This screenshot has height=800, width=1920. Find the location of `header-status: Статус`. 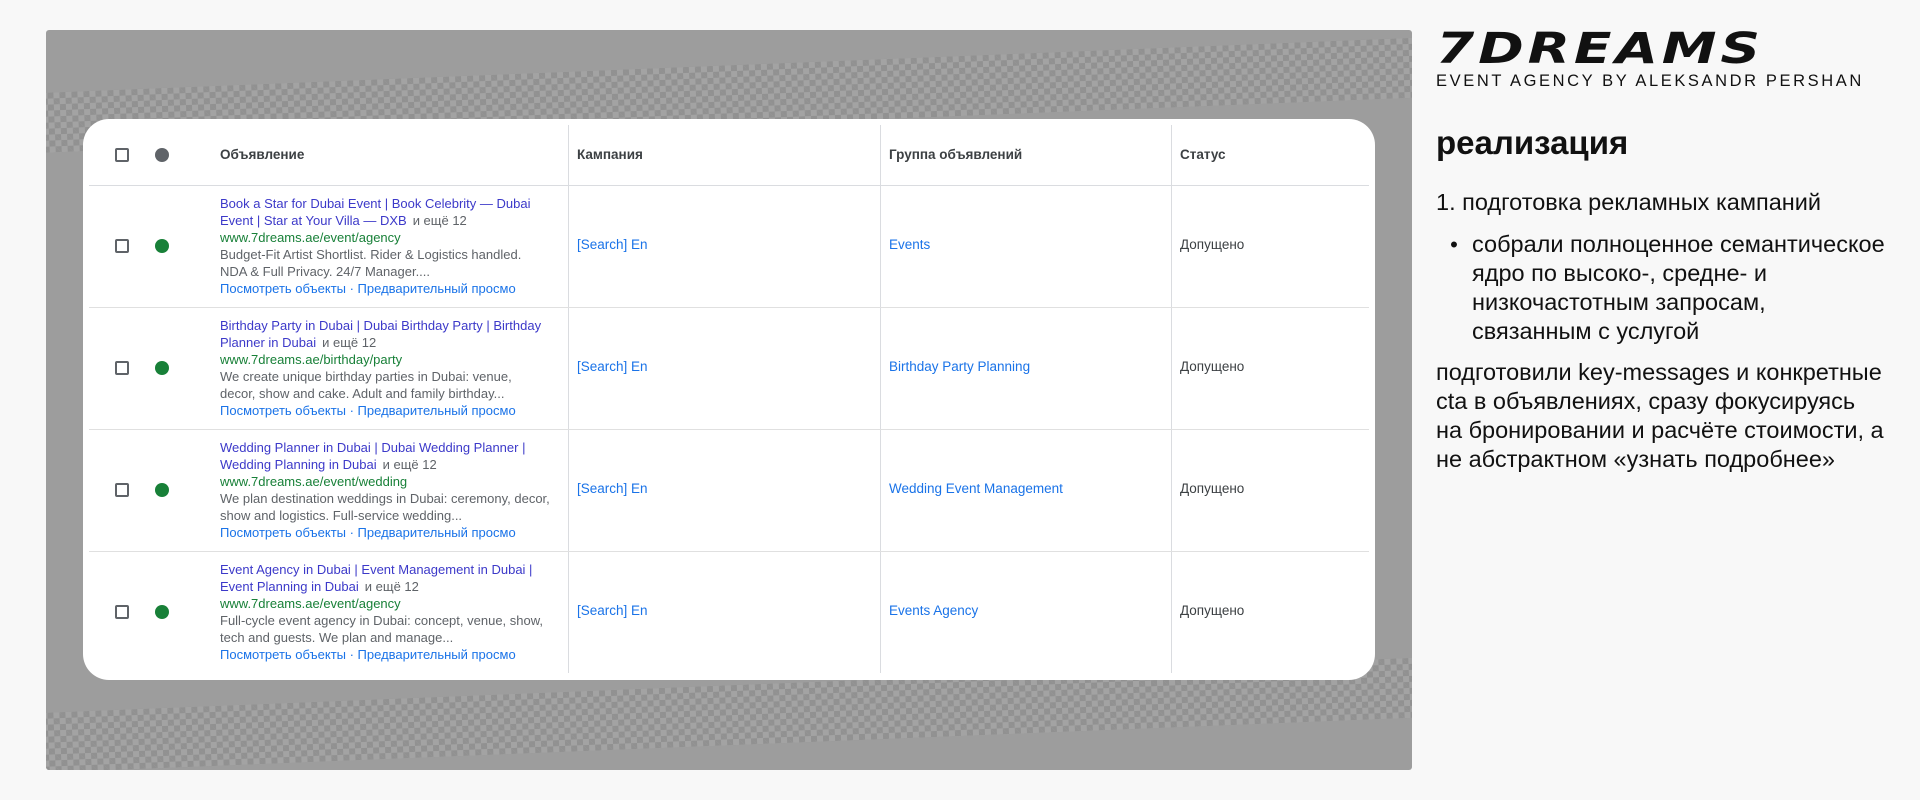

header-status: Статус is located at coordinates (1203, 154).